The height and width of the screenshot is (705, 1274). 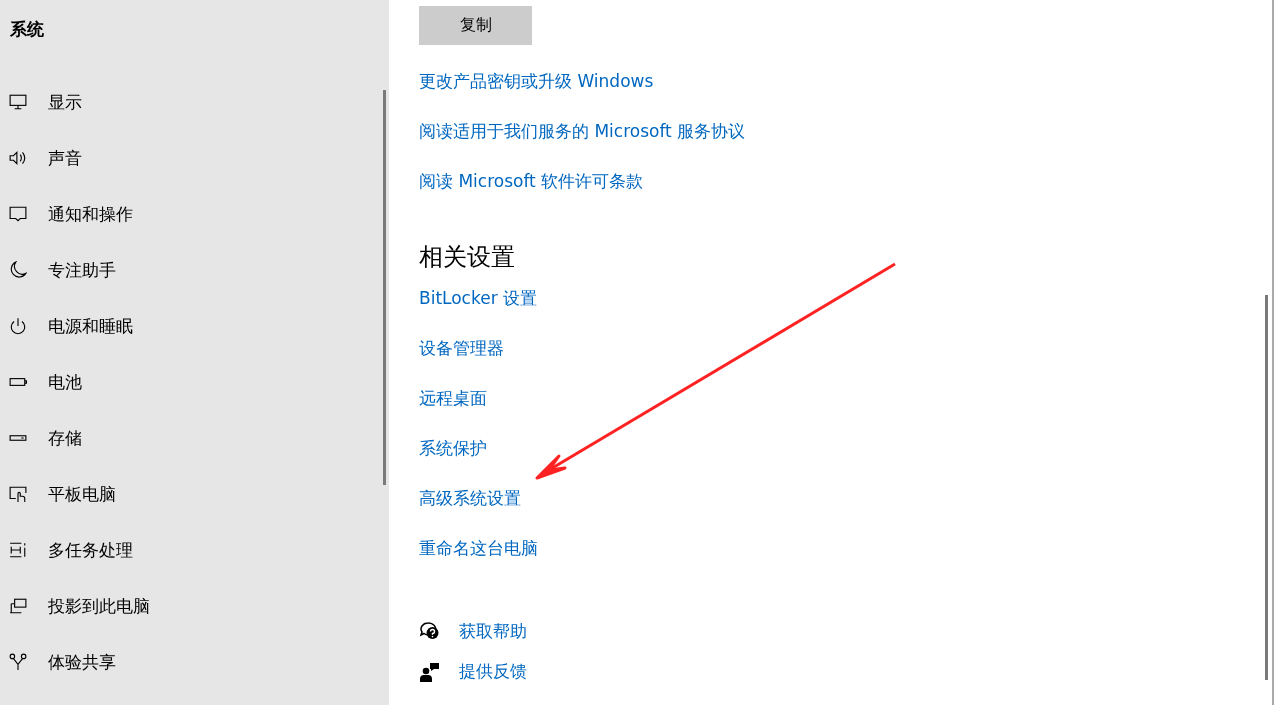 What do you see at coordinates (430, 631) in the screenshot?
I see `help-icon` at bounding box center [430, 631].